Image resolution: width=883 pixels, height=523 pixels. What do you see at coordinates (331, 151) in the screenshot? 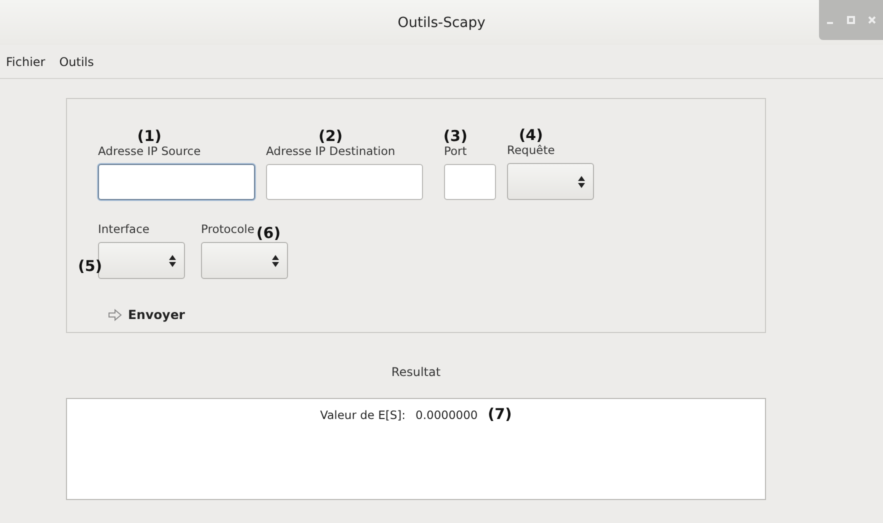
I see `field-label: Adresse IP Destination` at bounding box center [331, 151].